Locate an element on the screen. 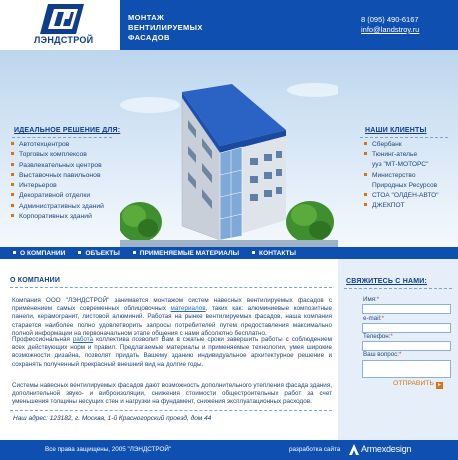 The height and width of the screenshot is (460, 458). phone-number: 8 (095) 490-6167 is located at coordinates (390, 19).